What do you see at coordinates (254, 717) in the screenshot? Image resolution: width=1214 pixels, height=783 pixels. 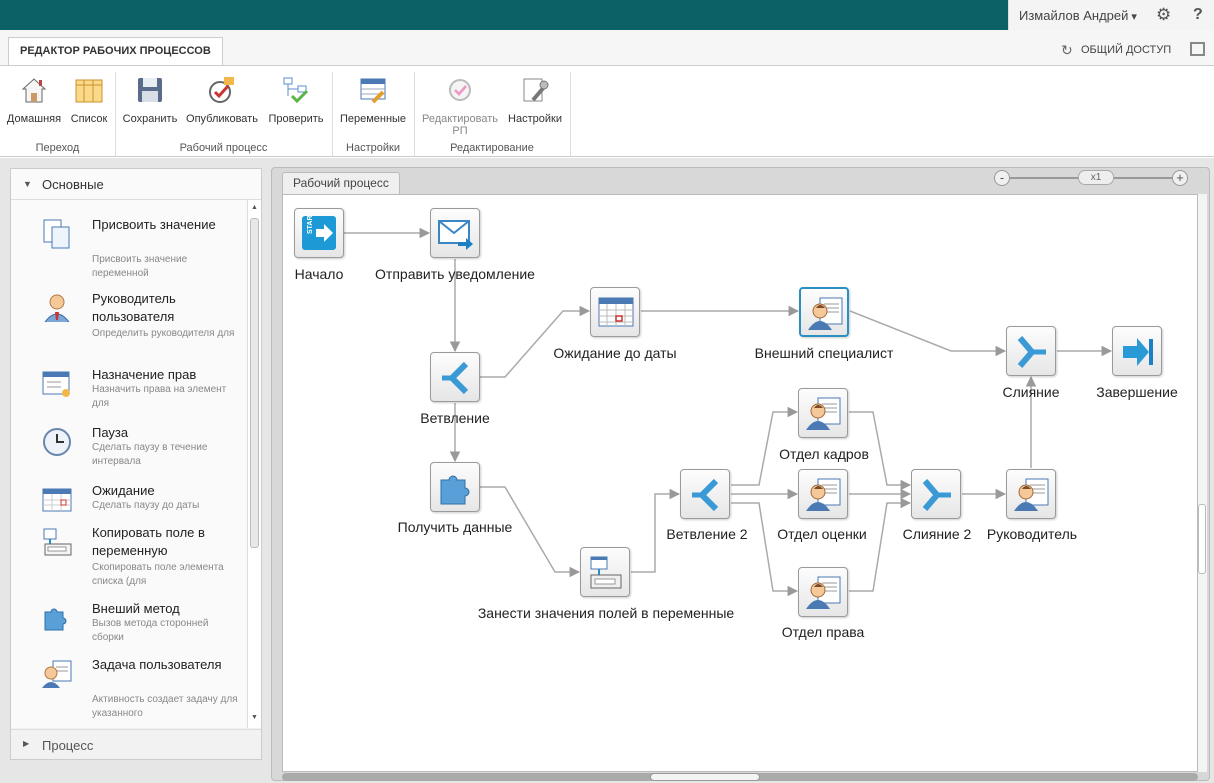 I see `scroll-down-icon: ▼` at bounding box center [254, 717].